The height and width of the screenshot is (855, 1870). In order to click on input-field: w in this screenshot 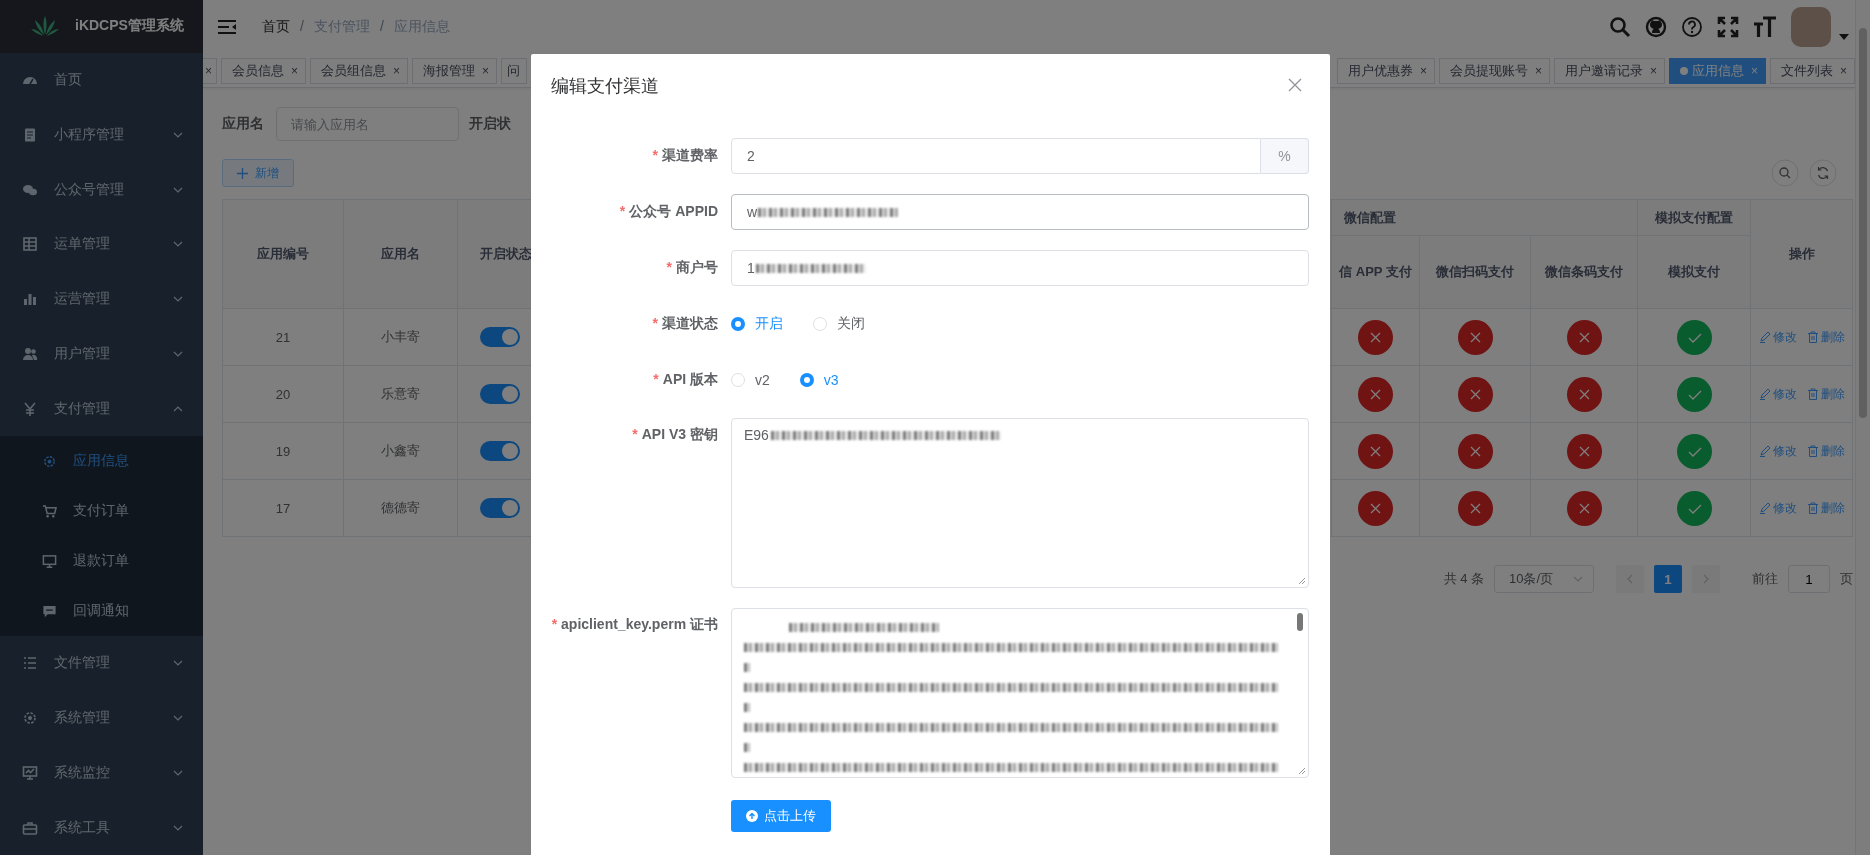, I will do `click(1020, 212)`.